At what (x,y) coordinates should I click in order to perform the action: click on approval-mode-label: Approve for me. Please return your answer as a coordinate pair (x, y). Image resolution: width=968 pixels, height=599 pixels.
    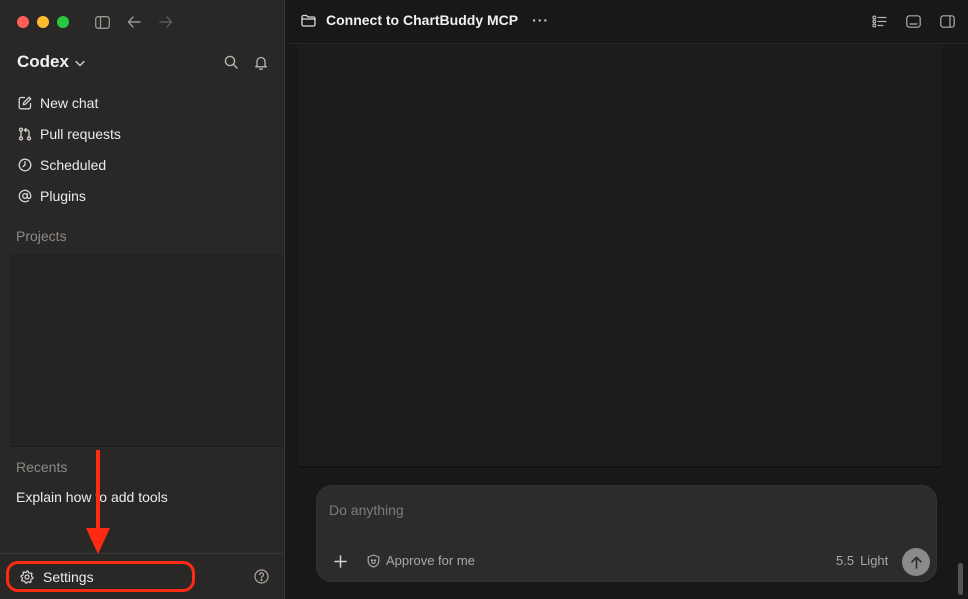
    Looking at the image, I should click on (430, 560).